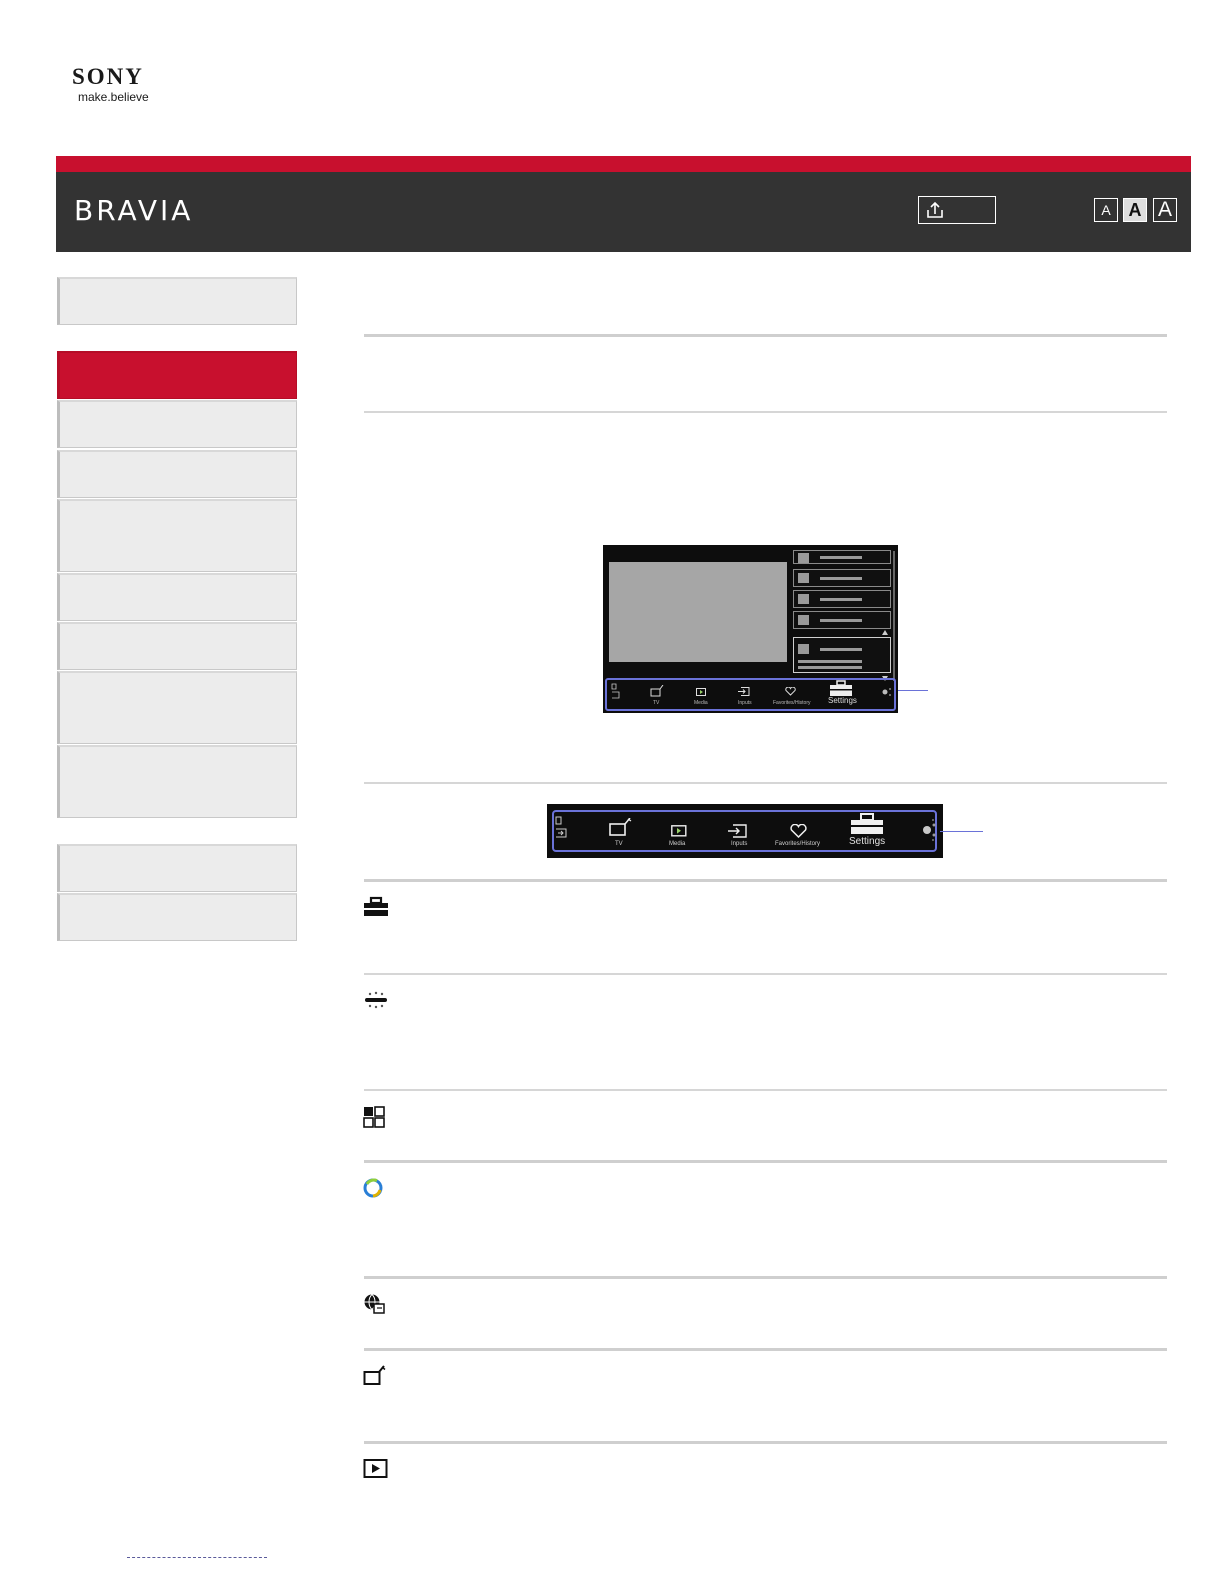 The width and height of the screenshot is (1225, 1585). What do you see at coordinates (177, 375) in the screenshot?
I see `sidebar-item-2-active` at bounding box center [177, 375].